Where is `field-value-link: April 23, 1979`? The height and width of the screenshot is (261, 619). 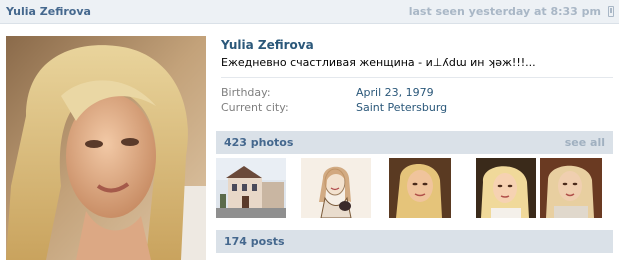
field-value-link: April 23, 1979 is located at coordinates (395, 92).